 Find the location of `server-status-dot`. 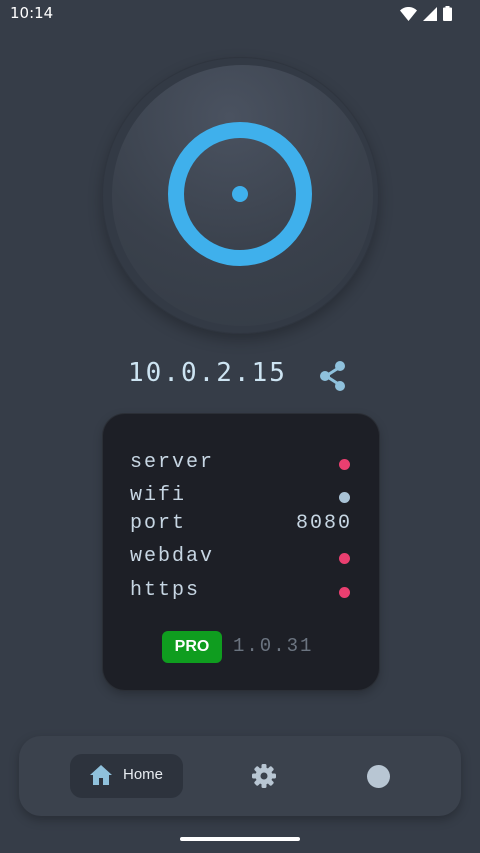

server-status-dot is located at coordinates (344, 464).